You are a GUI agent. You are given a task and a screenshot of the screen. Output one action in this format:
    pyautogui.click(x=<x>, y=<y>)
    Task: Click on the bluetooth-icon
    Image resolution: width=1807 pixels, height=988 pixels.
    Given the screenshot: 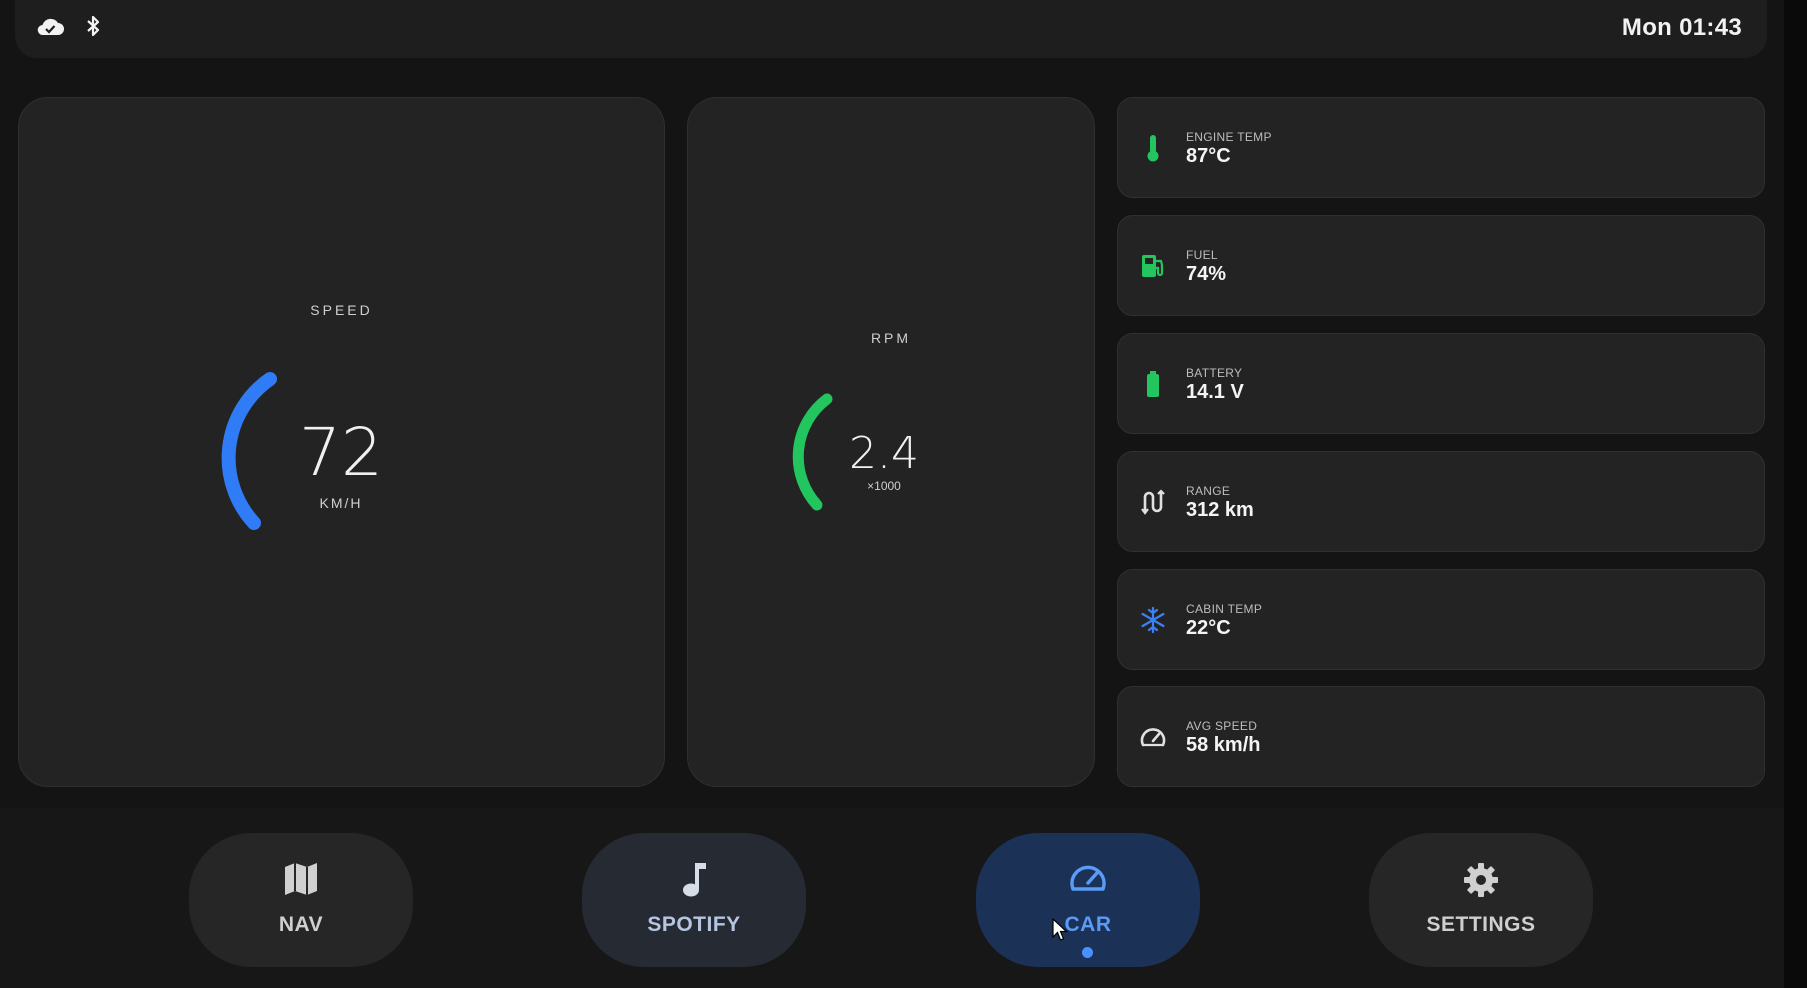 What is the action you would take?
    pyautogui.click(x=93, y=26)
    